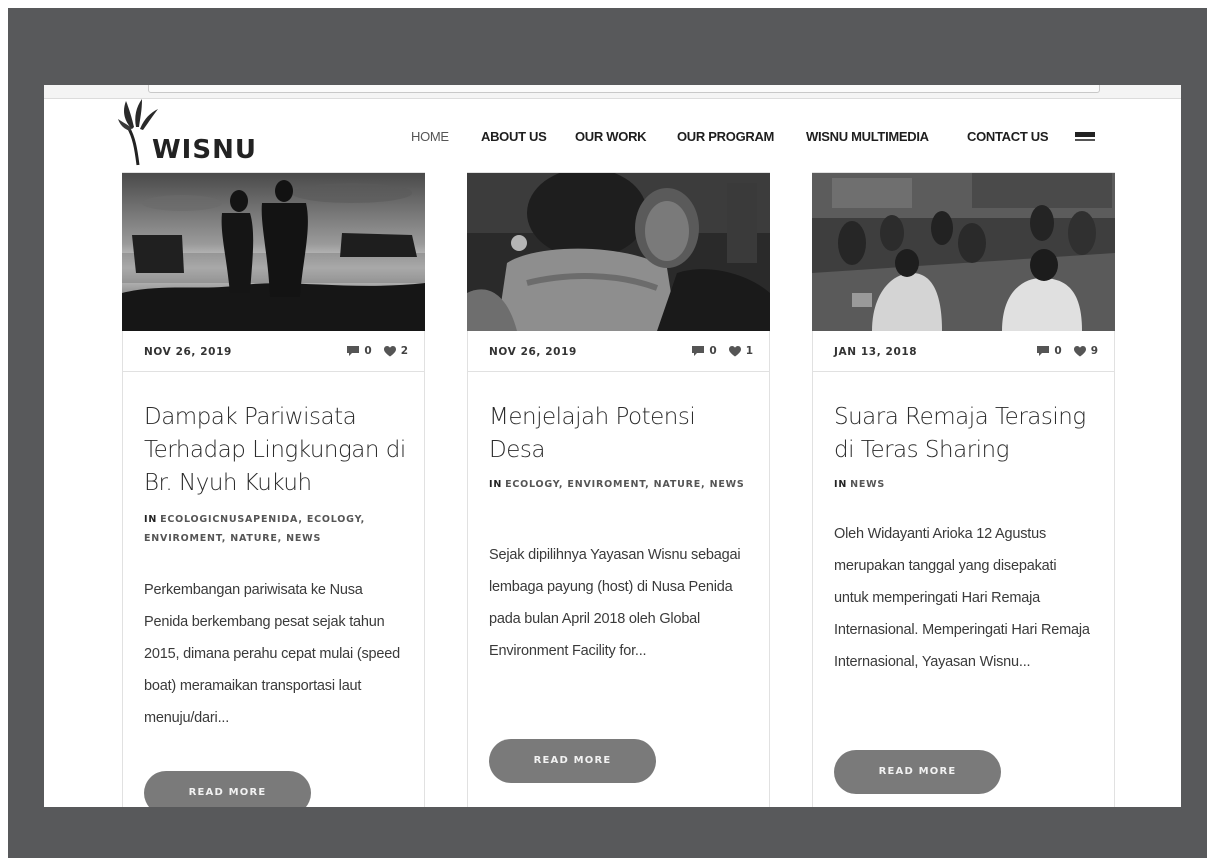 The width and height of the screenshot is (1213, 861). Describe the element at coordinates (963, 351) in the screenshot. I see `post-meta: JAN 13, 2018 0 9` at that location.